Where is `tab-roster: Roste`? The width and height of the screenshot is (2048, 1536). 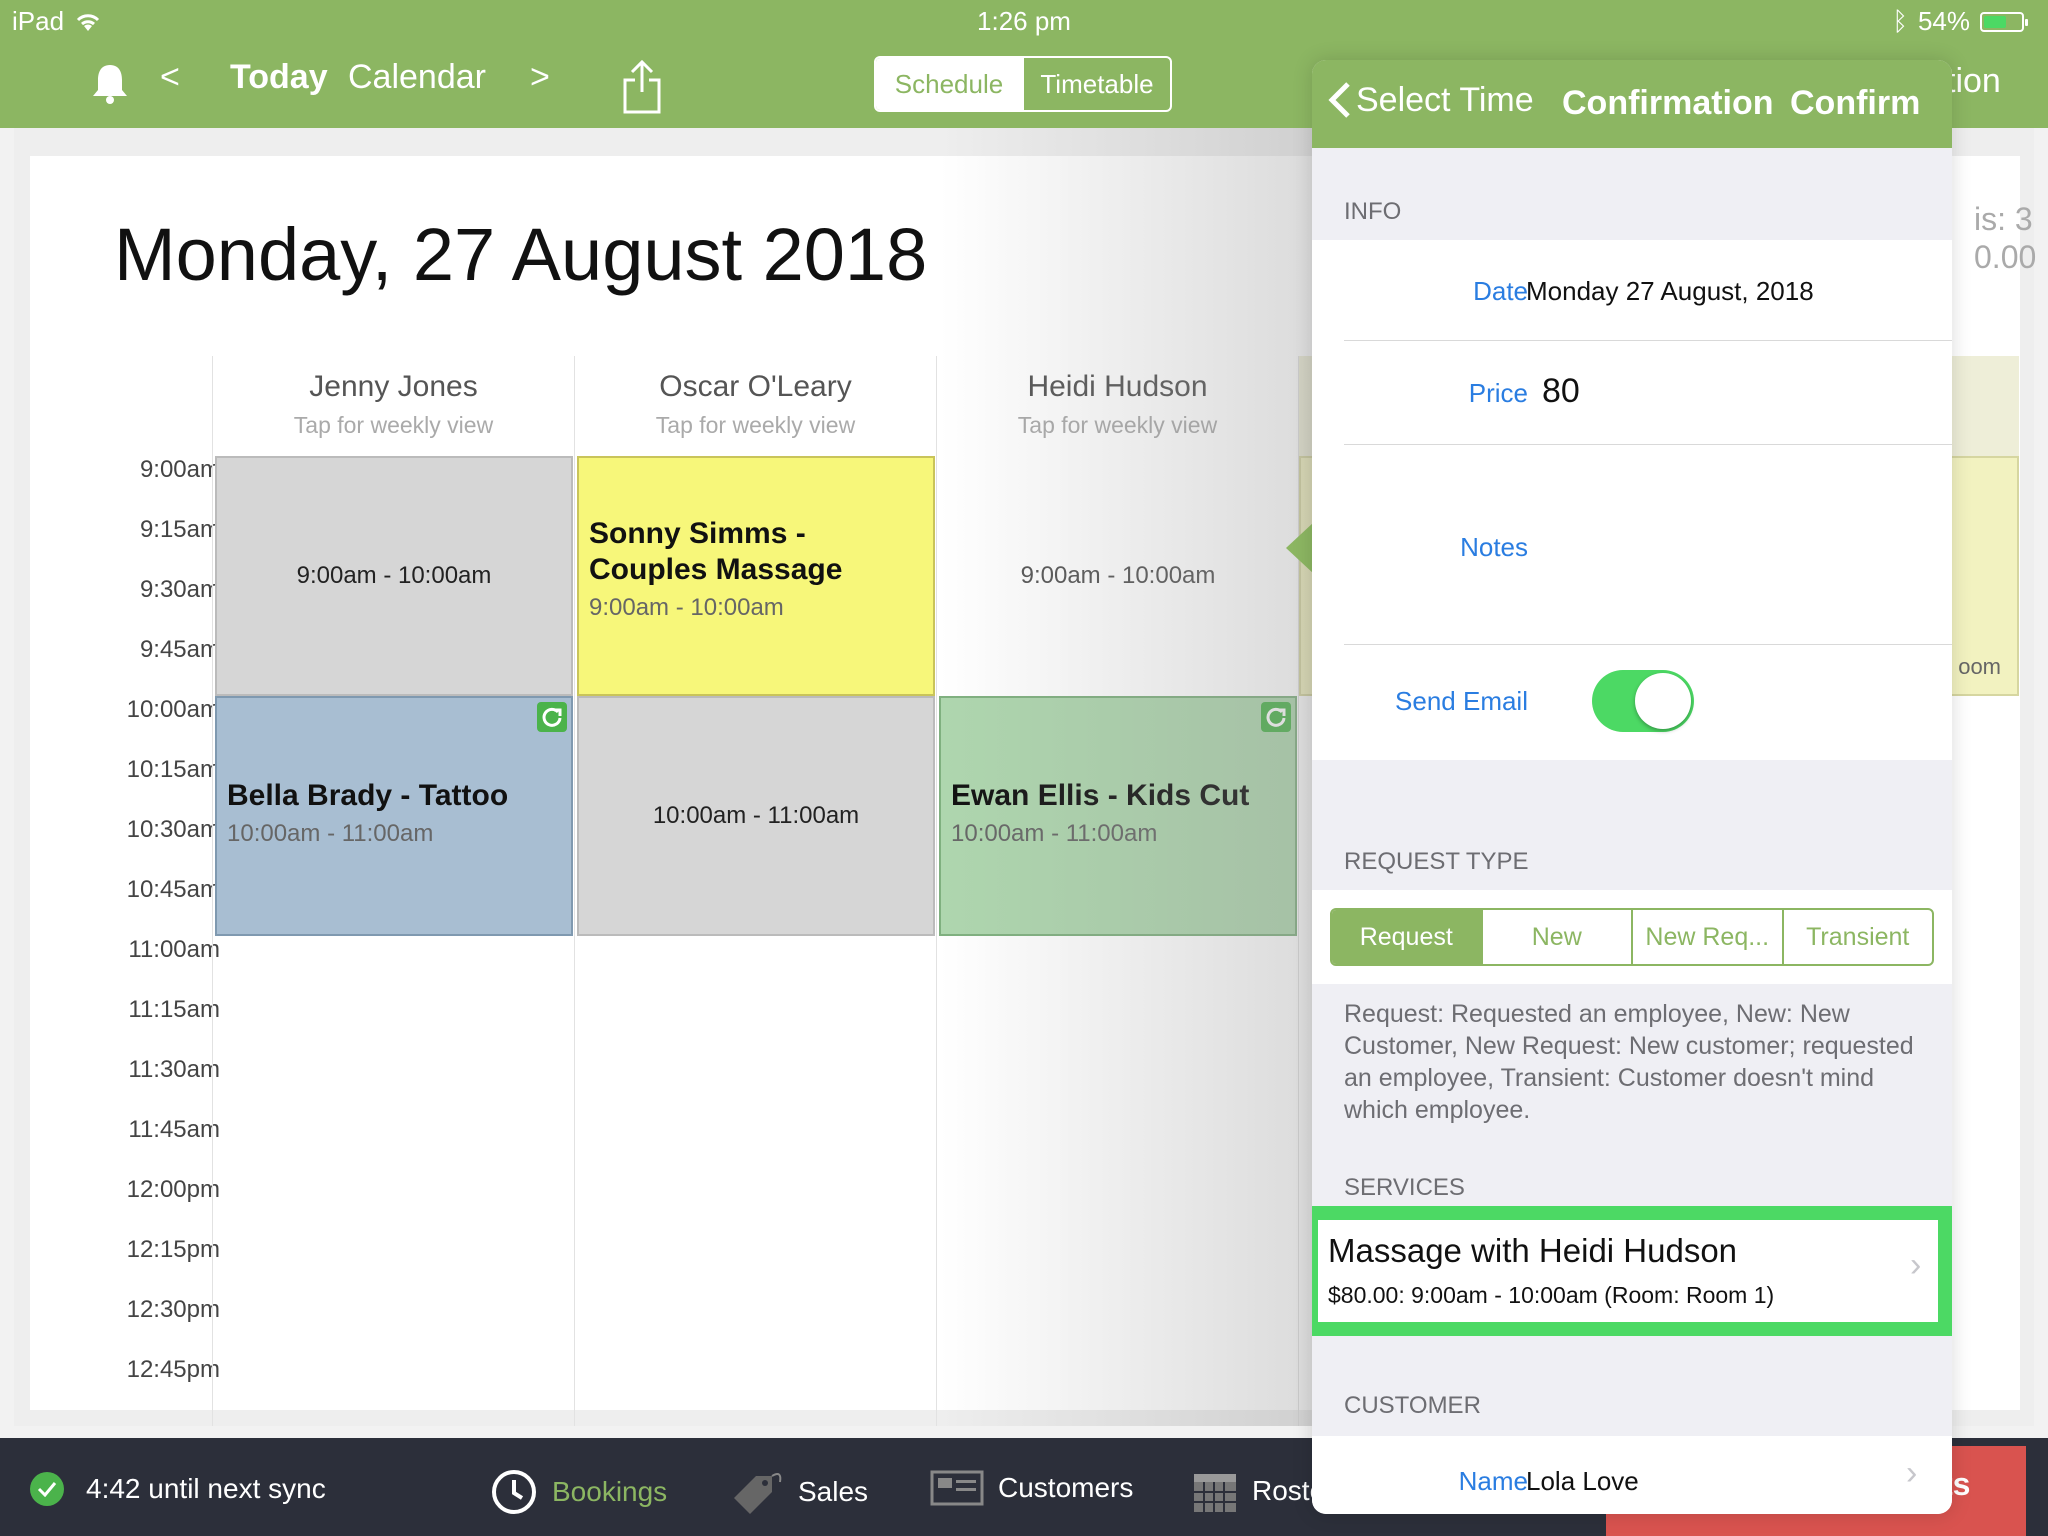
tab-roster: Roste is located at coordinates (1258, 1491).